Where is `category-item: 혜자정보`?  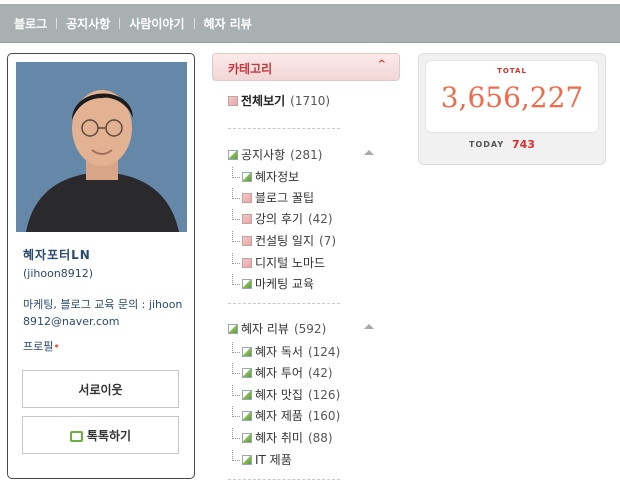
category-item: 혜자정보 is located at coordinates (266, 176).